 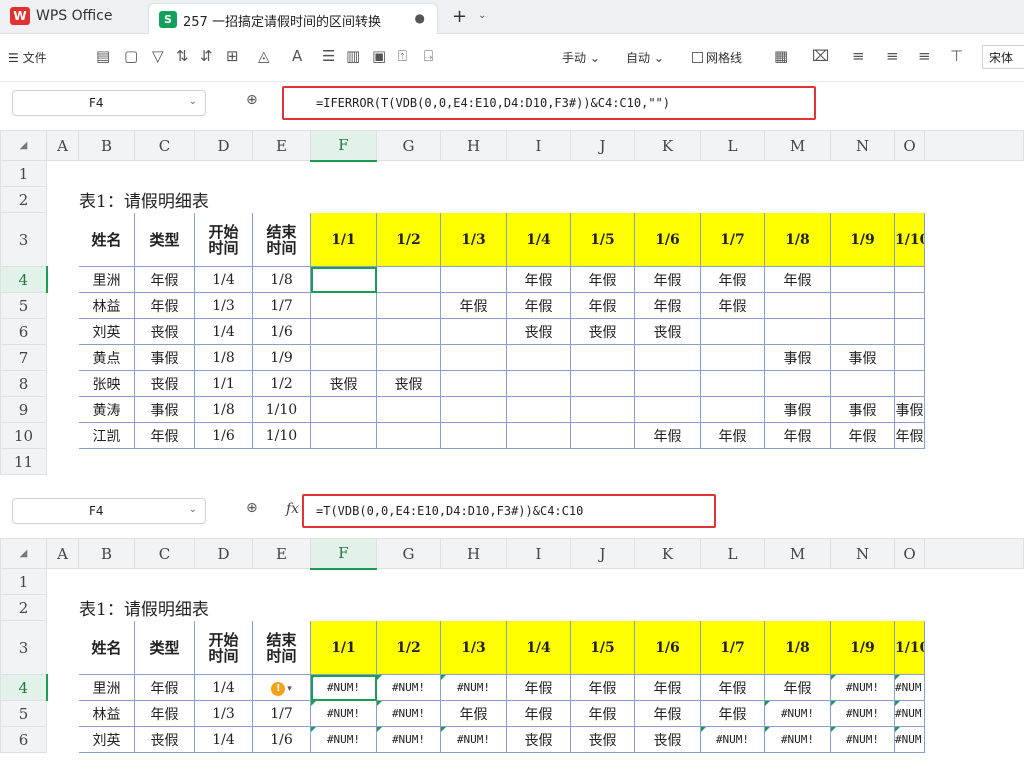 I want to click on header-cell: 姓名, so click(x=106, y=647).